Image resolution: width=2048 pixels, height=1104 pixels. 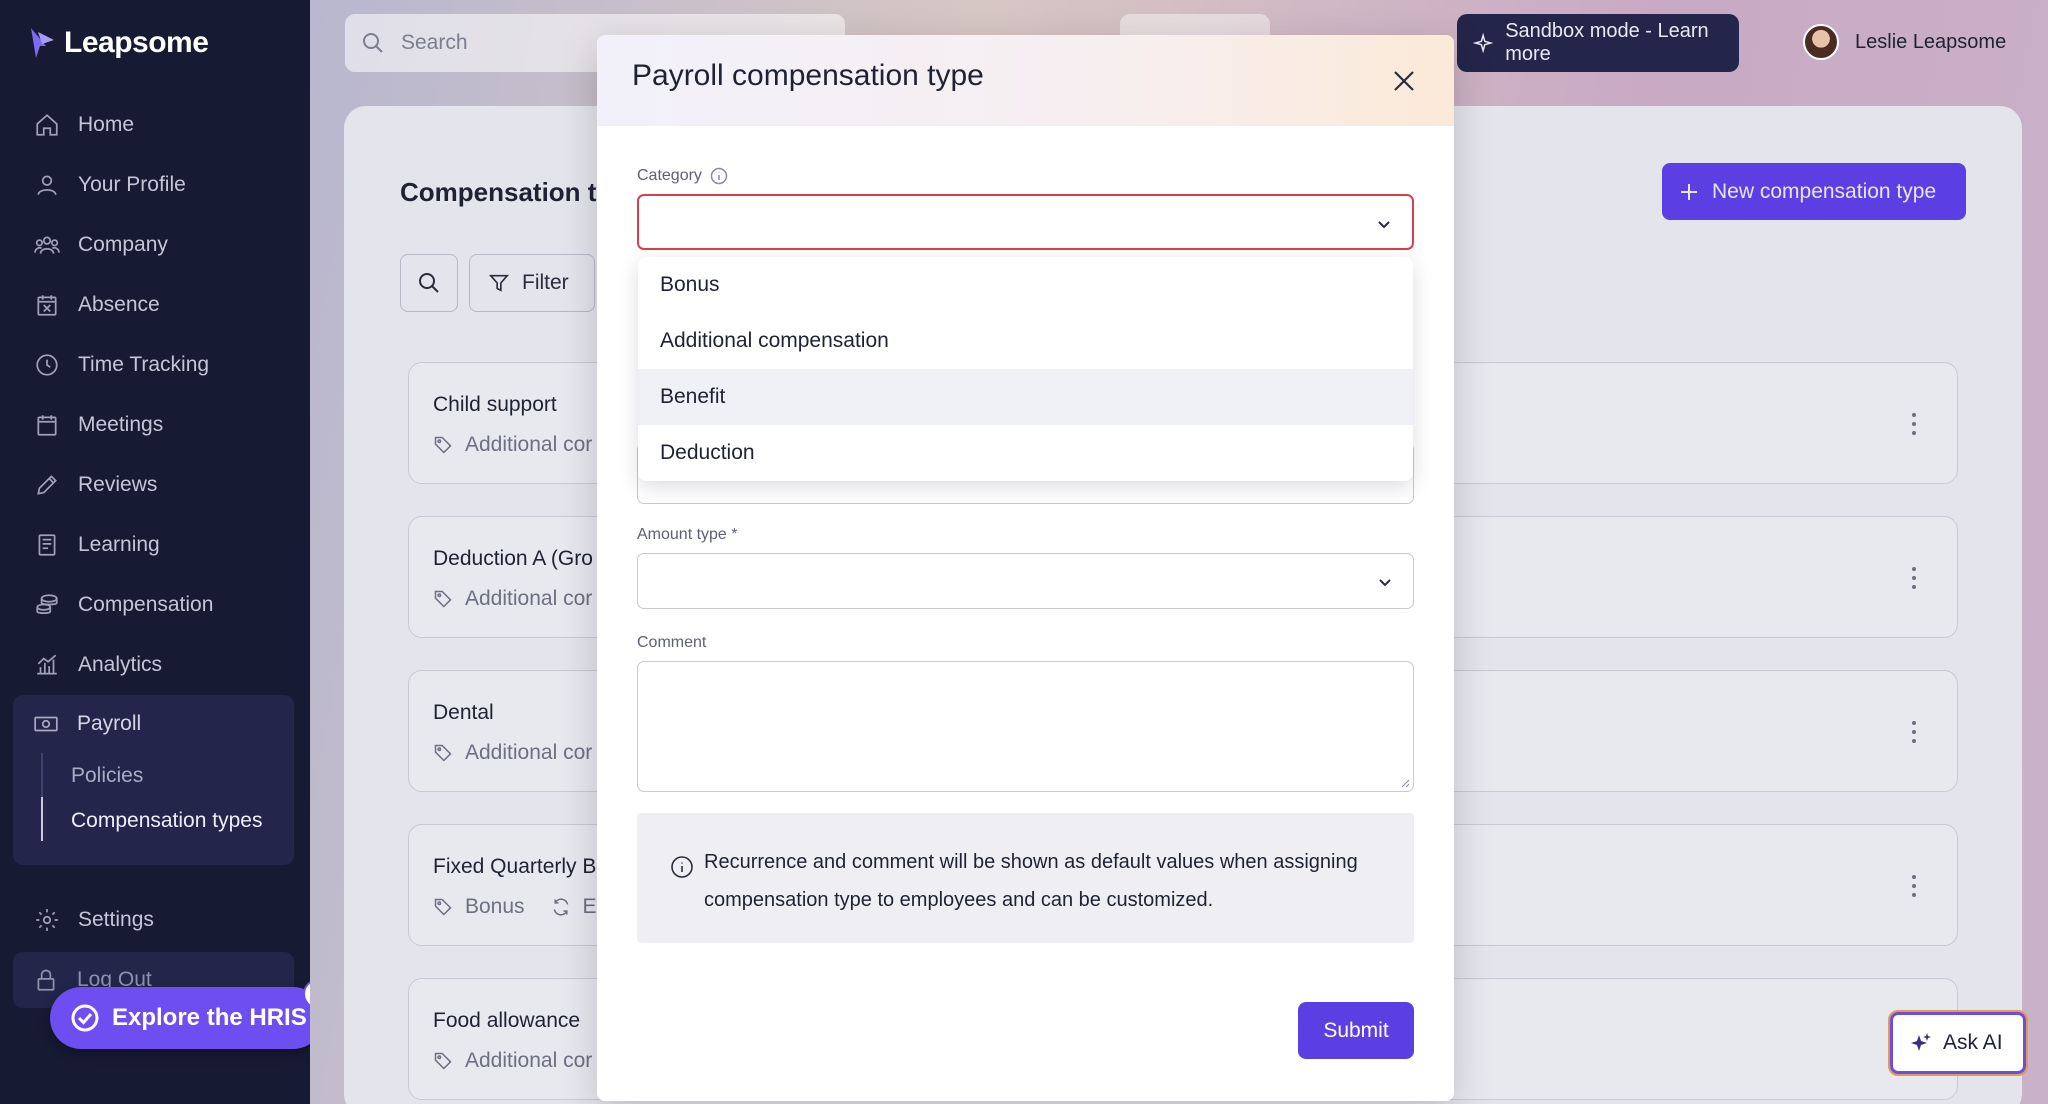 What do you see at coordinates (42, 43) in the screenshot?
I see `leapsome-logo-icon` at bounding box center [42, 43].